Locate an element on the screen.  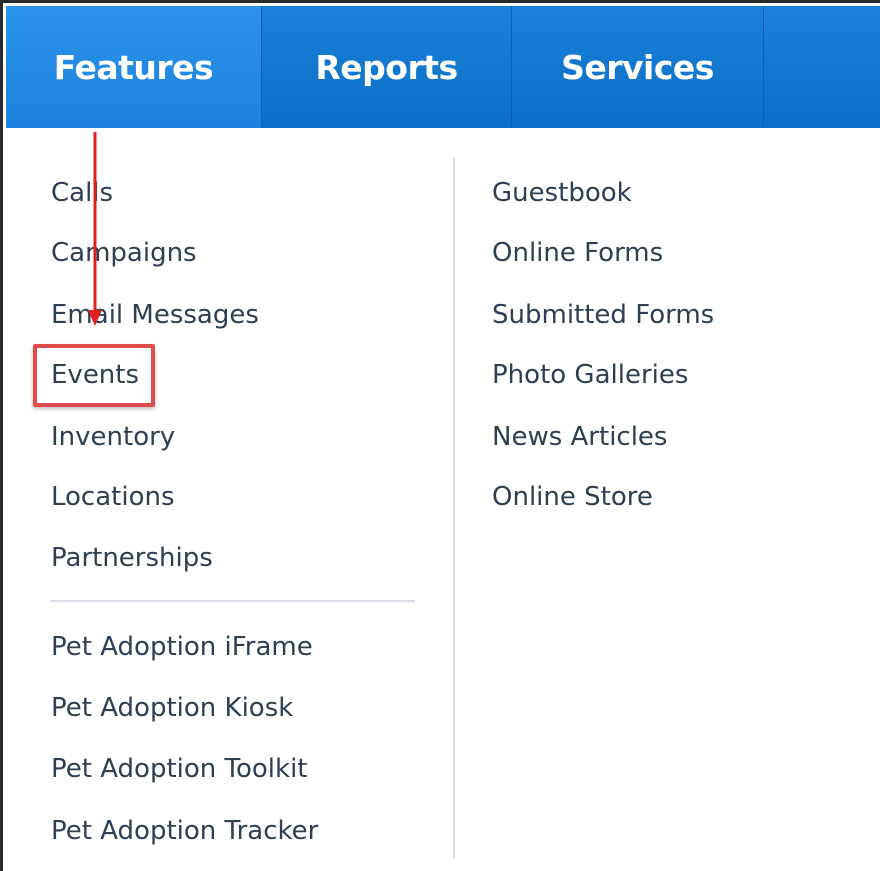
navbar-empty-space is located at coordinates (822, 67).